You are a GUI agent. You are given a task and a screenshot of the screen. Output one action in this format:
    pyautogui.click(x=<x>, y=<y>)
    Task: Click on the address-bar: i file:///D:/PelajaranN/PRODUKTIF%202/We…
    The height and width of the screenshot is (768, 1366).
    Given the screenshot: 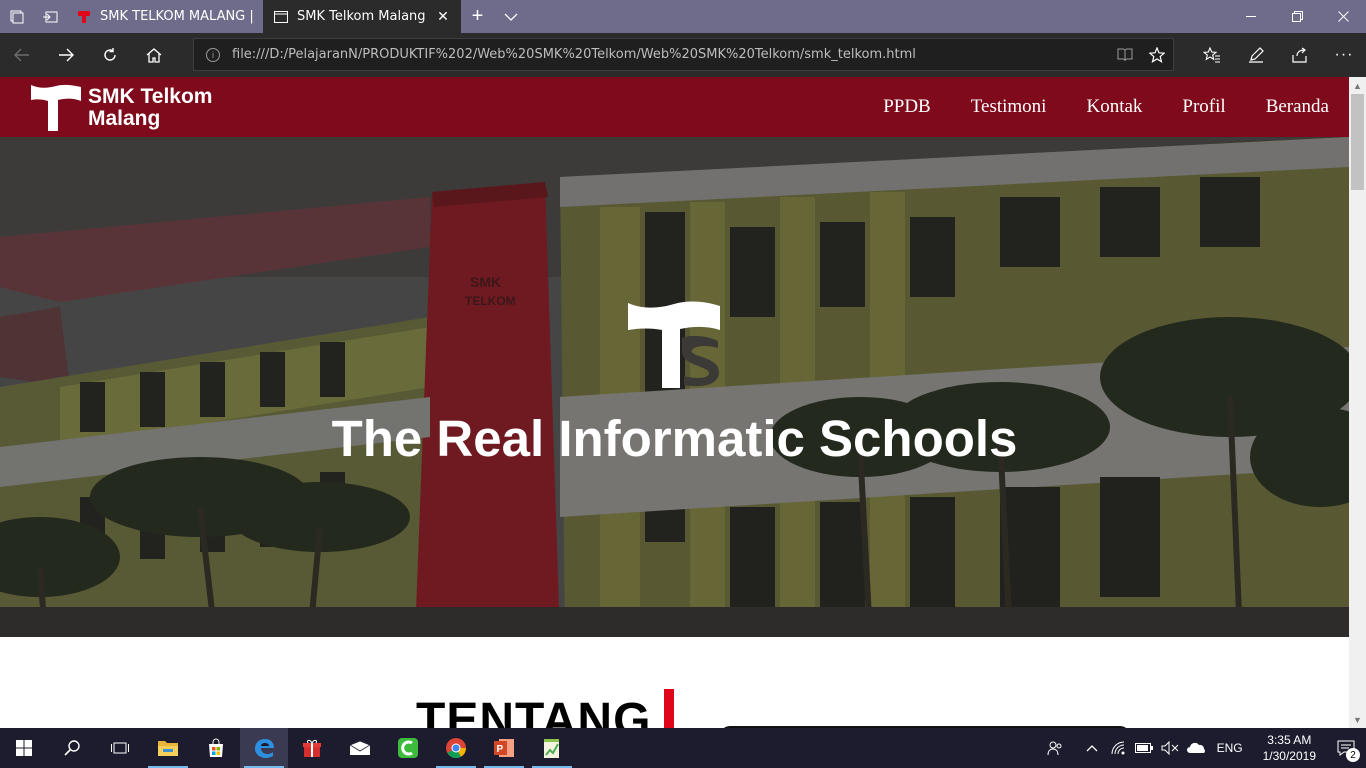 What is the action you would take?
    pyautogui.click(x=683, y=54)
    